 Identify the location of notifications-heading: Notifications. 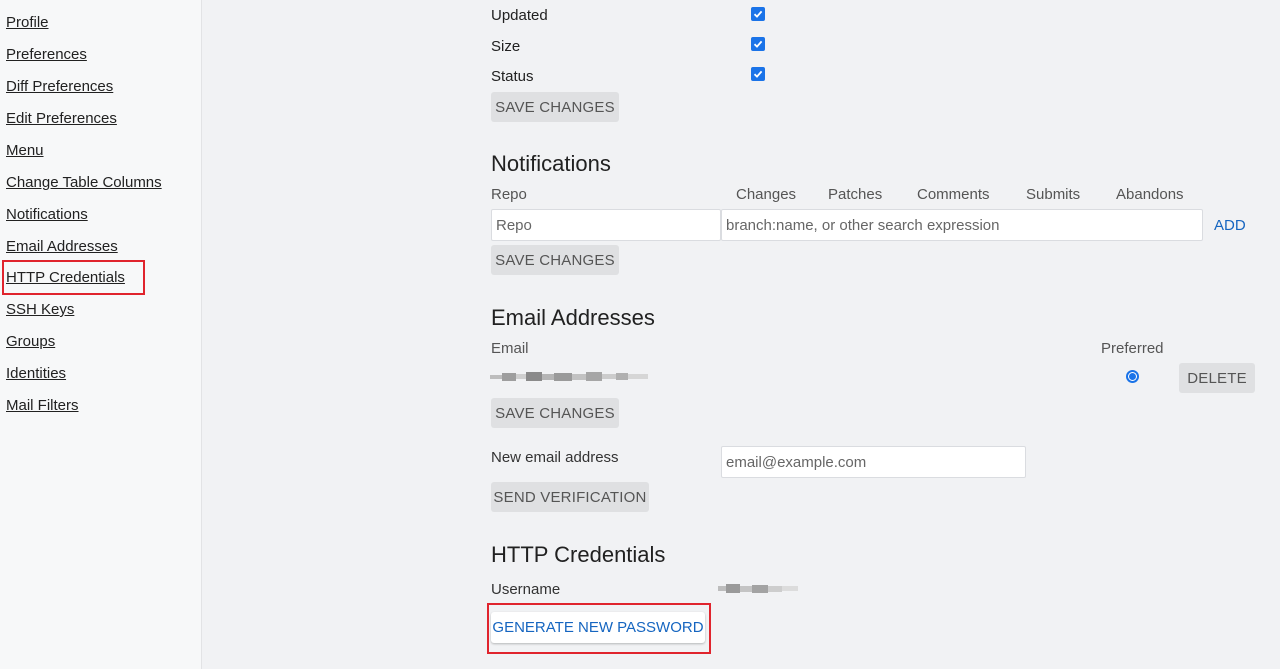
(551, 163).